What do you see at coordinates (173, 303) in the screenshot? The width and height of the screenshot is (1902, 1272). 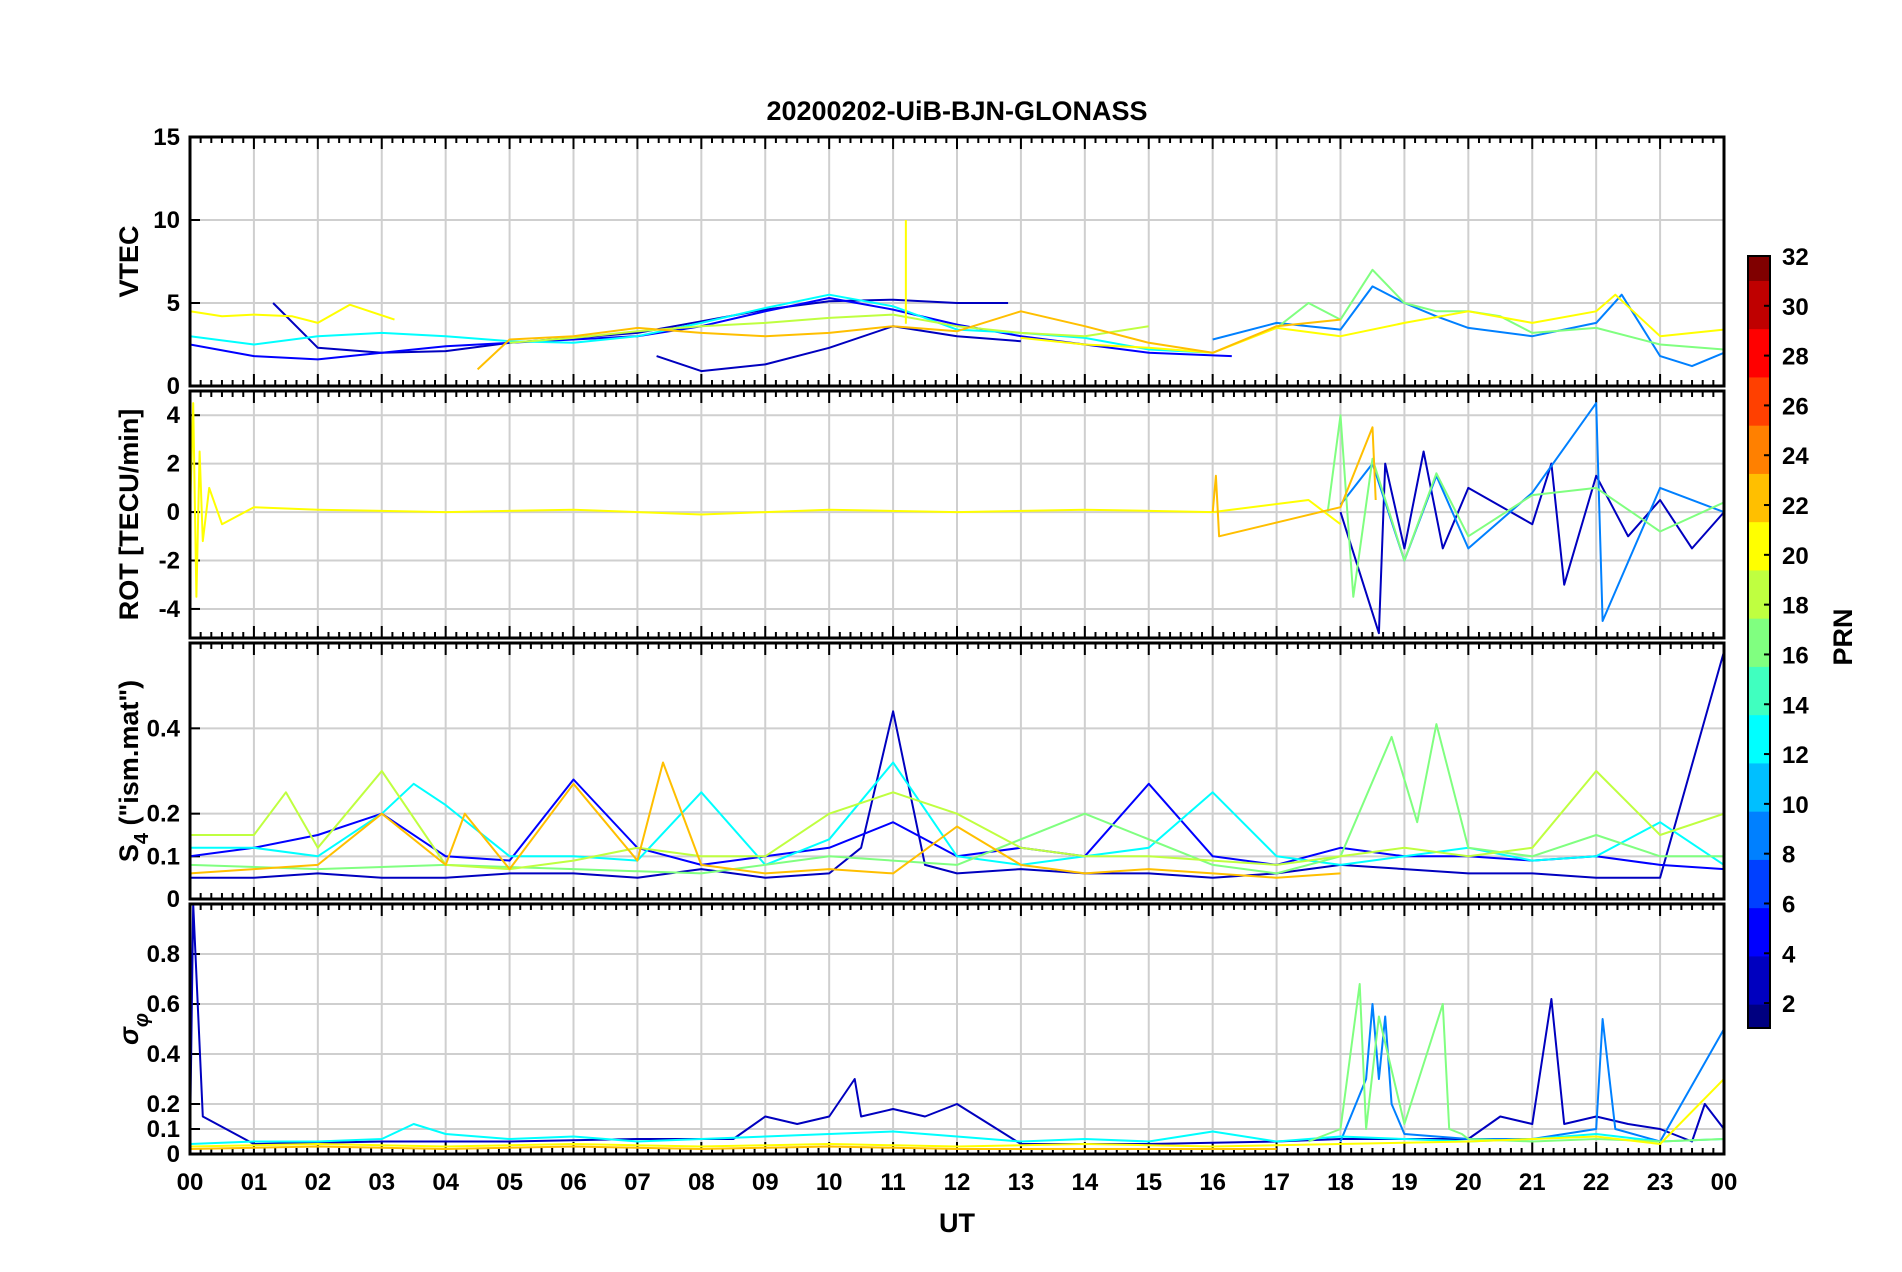 I see `y-tick-label: 5` at bounding box center [173, 303].